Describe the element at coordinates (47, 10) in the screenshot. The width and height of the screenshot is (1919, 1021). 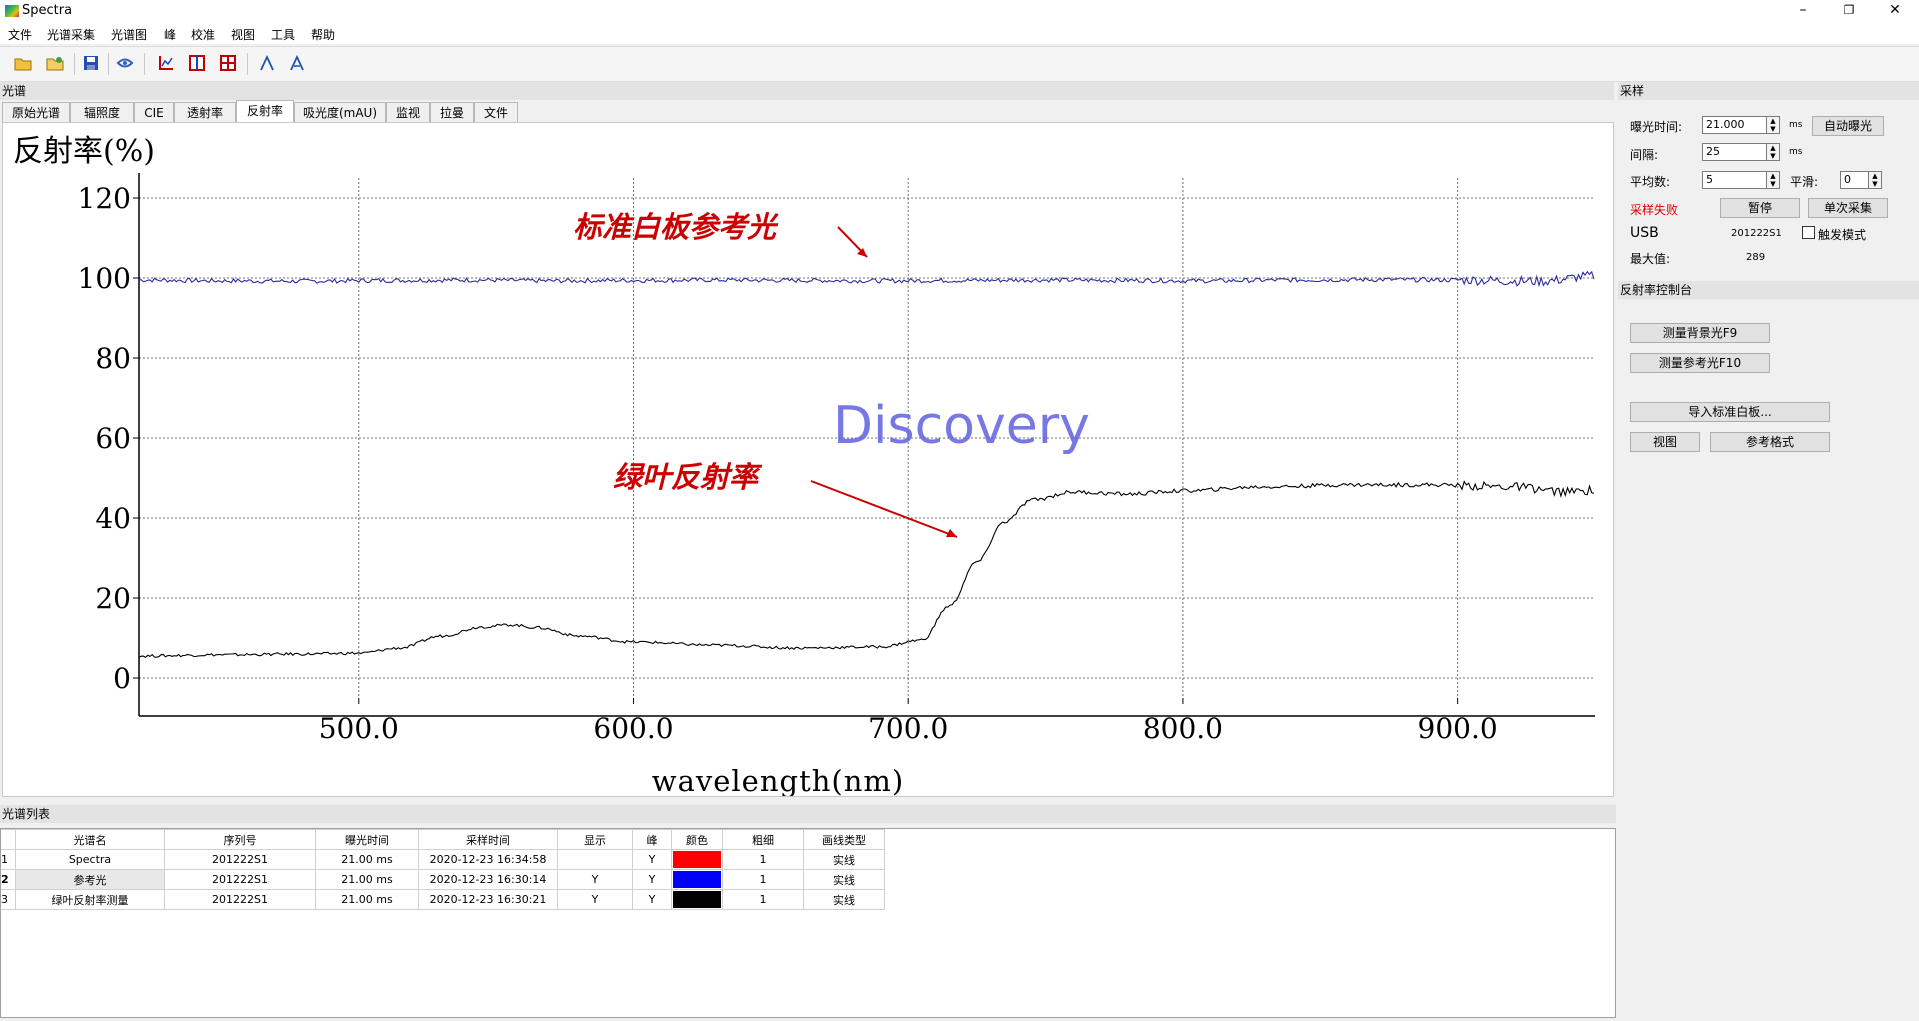
I see `window-title: Spectra` at that location.